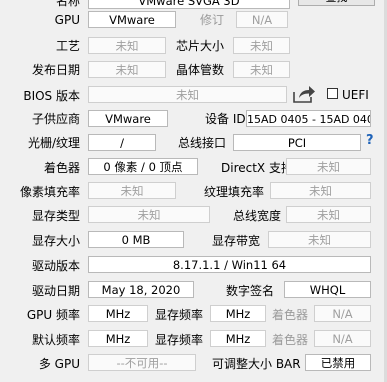  Describe the element at coordinates (238, 338) in the screenshot. I see `default-memory-clock-field: MHz` at that location.